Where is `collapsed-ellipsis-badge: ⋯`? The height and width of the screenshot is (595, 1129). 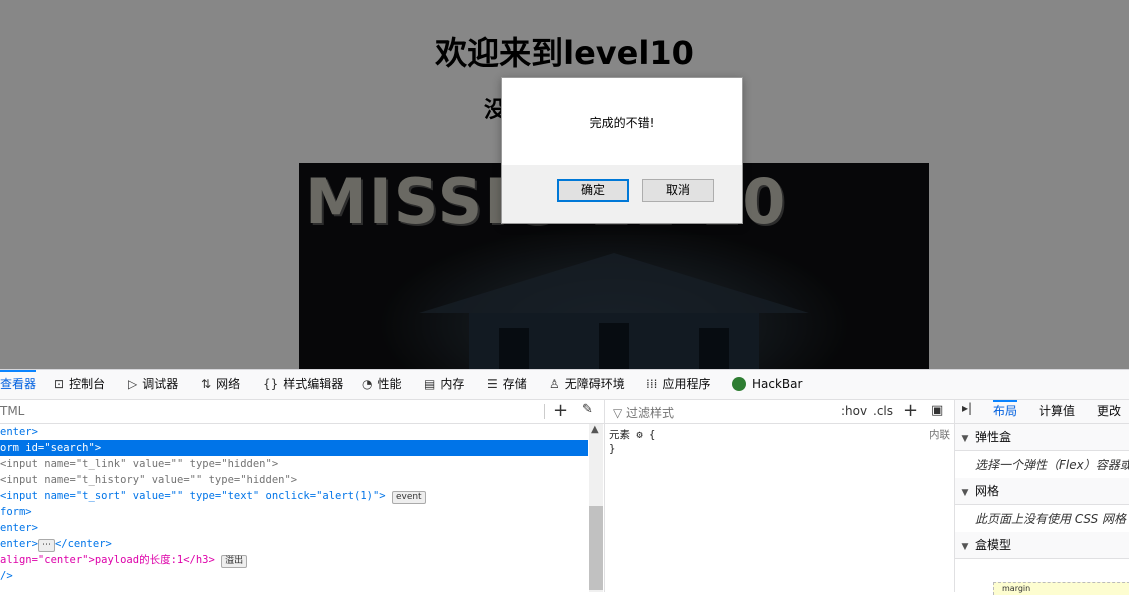
collapsed-ellipsis-badge: ⋯ is located at coordinates (46, 545).